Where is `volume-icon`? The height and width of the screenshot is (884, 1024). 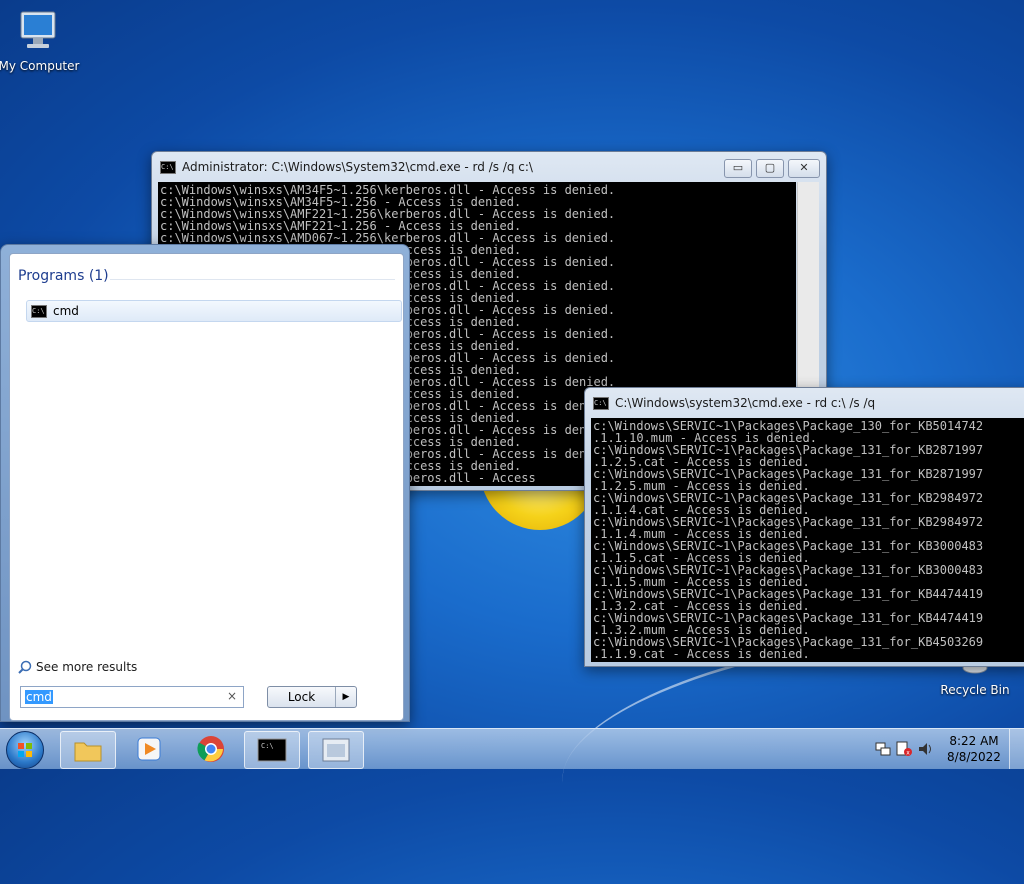 volume-icon is located at coordinates (927, 749).